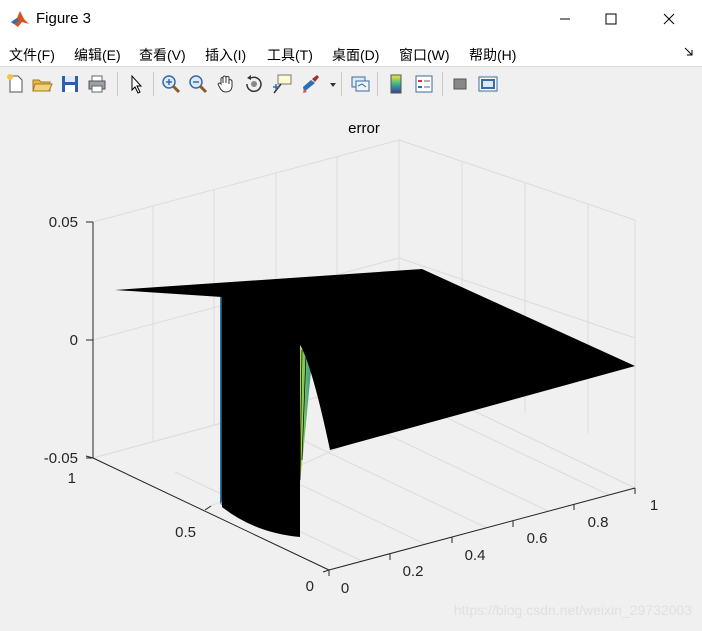 The height and width of the screenshot is (631, 702). What do you see at coordinates (64, 18) in the screenshot?
I see `window-title: Figure 3` at bounding box center [64, 18].